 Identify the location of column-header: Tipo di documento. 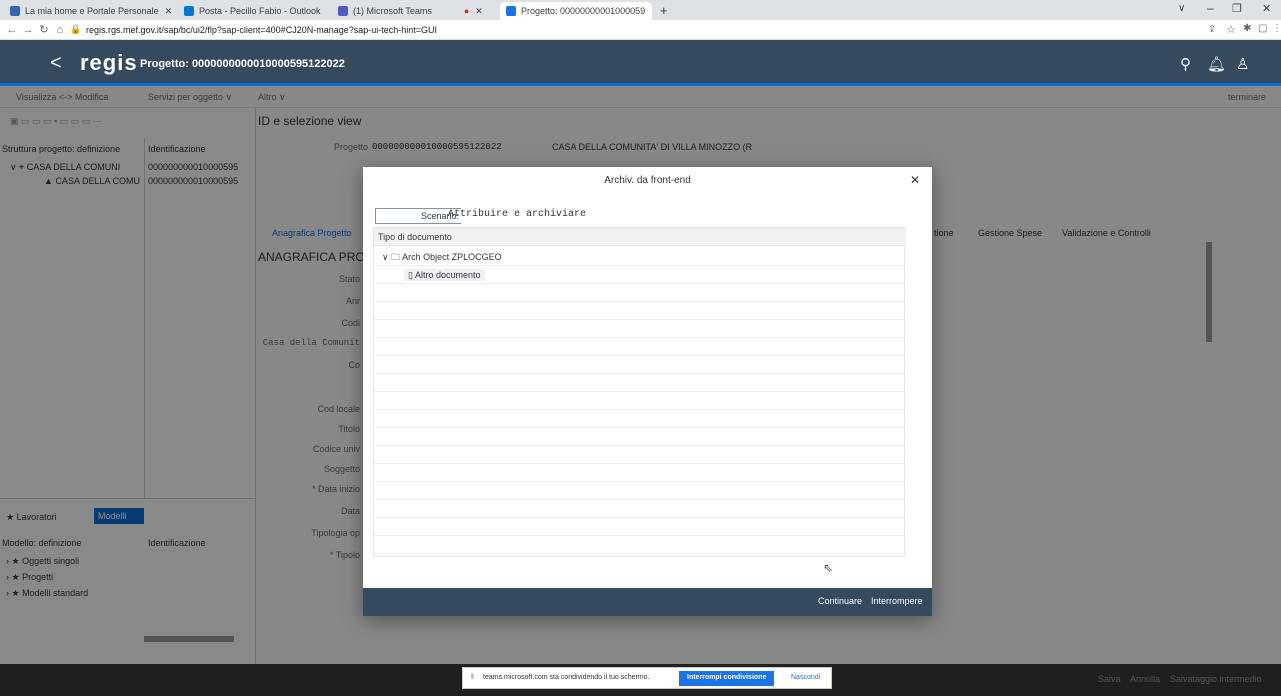
(640, 237).